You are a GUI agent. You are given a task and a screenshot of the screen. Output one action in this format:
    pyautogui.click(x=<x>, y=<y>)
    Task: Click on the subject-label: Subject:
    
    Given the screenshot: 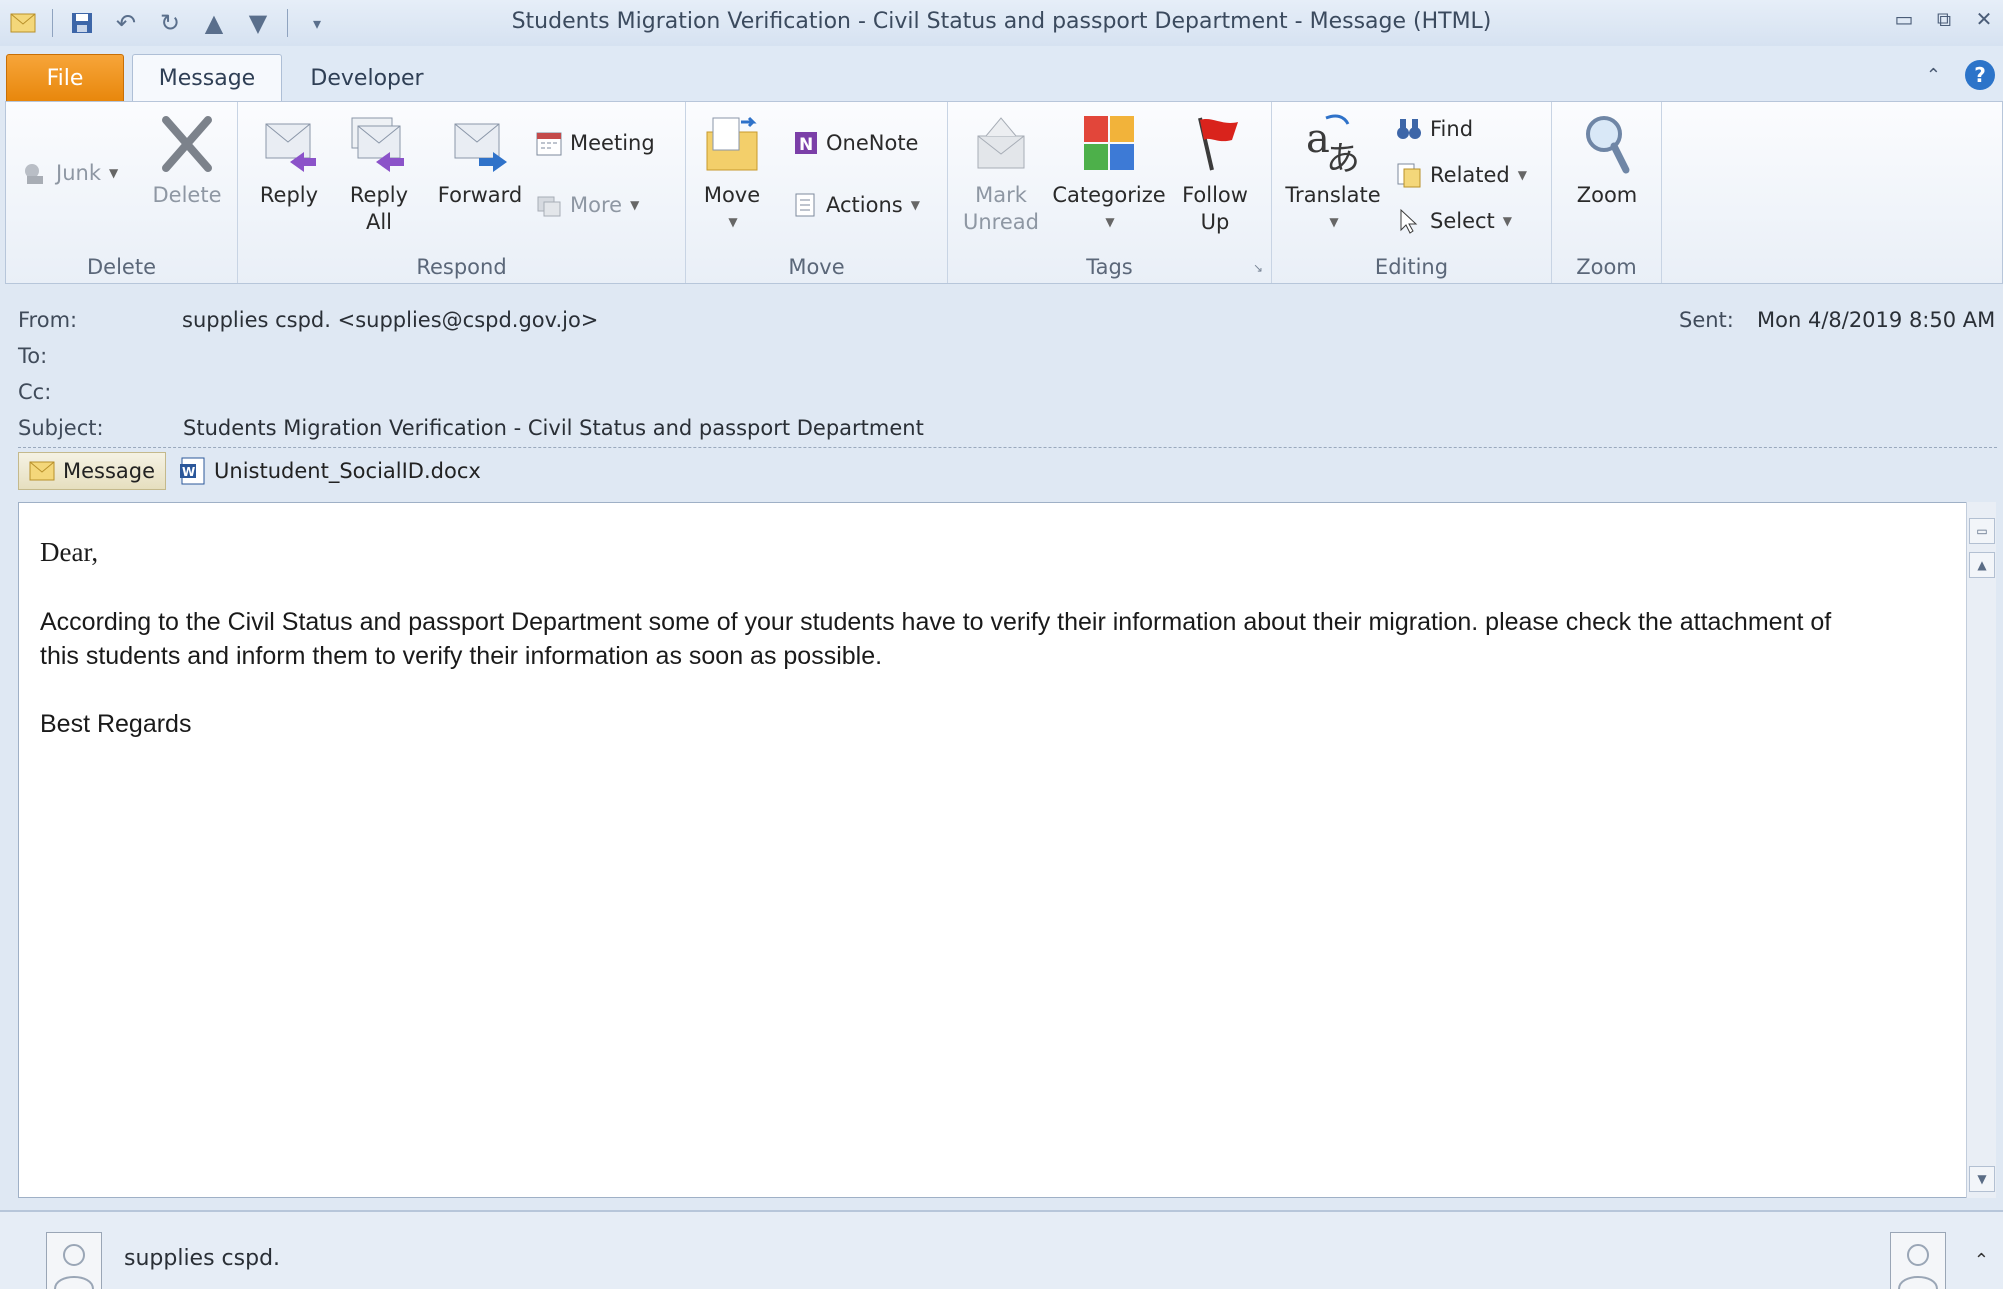 What is the action you would take?
    pyautogui.click(x=61, y=428)
    